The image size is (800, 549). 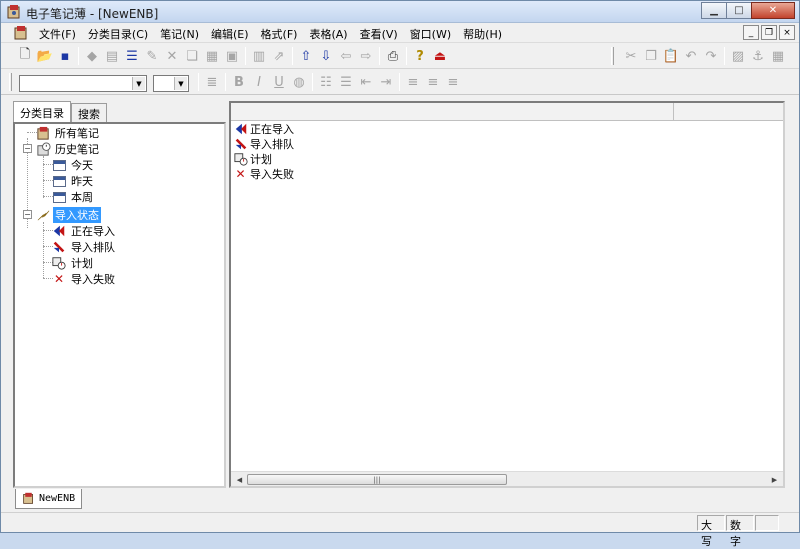 What do you see at coordinates (259, 56) in the screenshot?
I see `attachment-icon: ▥` at bounding box center [259, 56].